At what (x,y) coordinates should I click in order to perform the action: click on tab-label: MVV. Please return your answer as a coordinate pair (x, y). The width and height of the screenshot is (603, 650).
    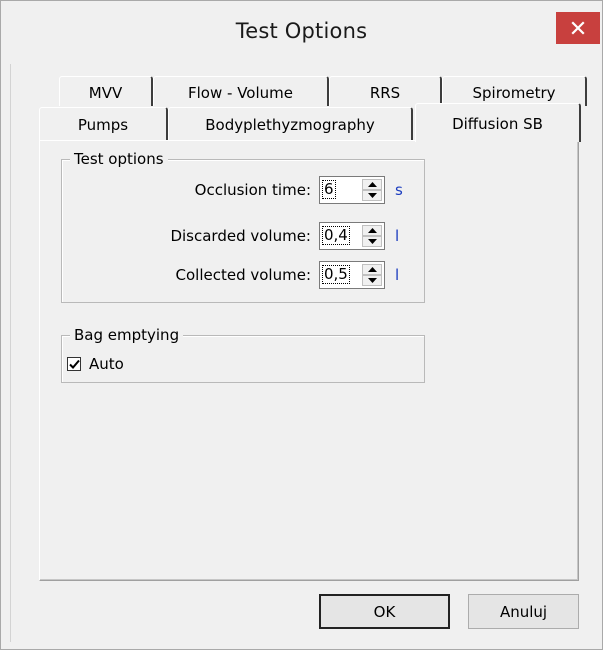
    Looking at the image, I should click on (105, 92).